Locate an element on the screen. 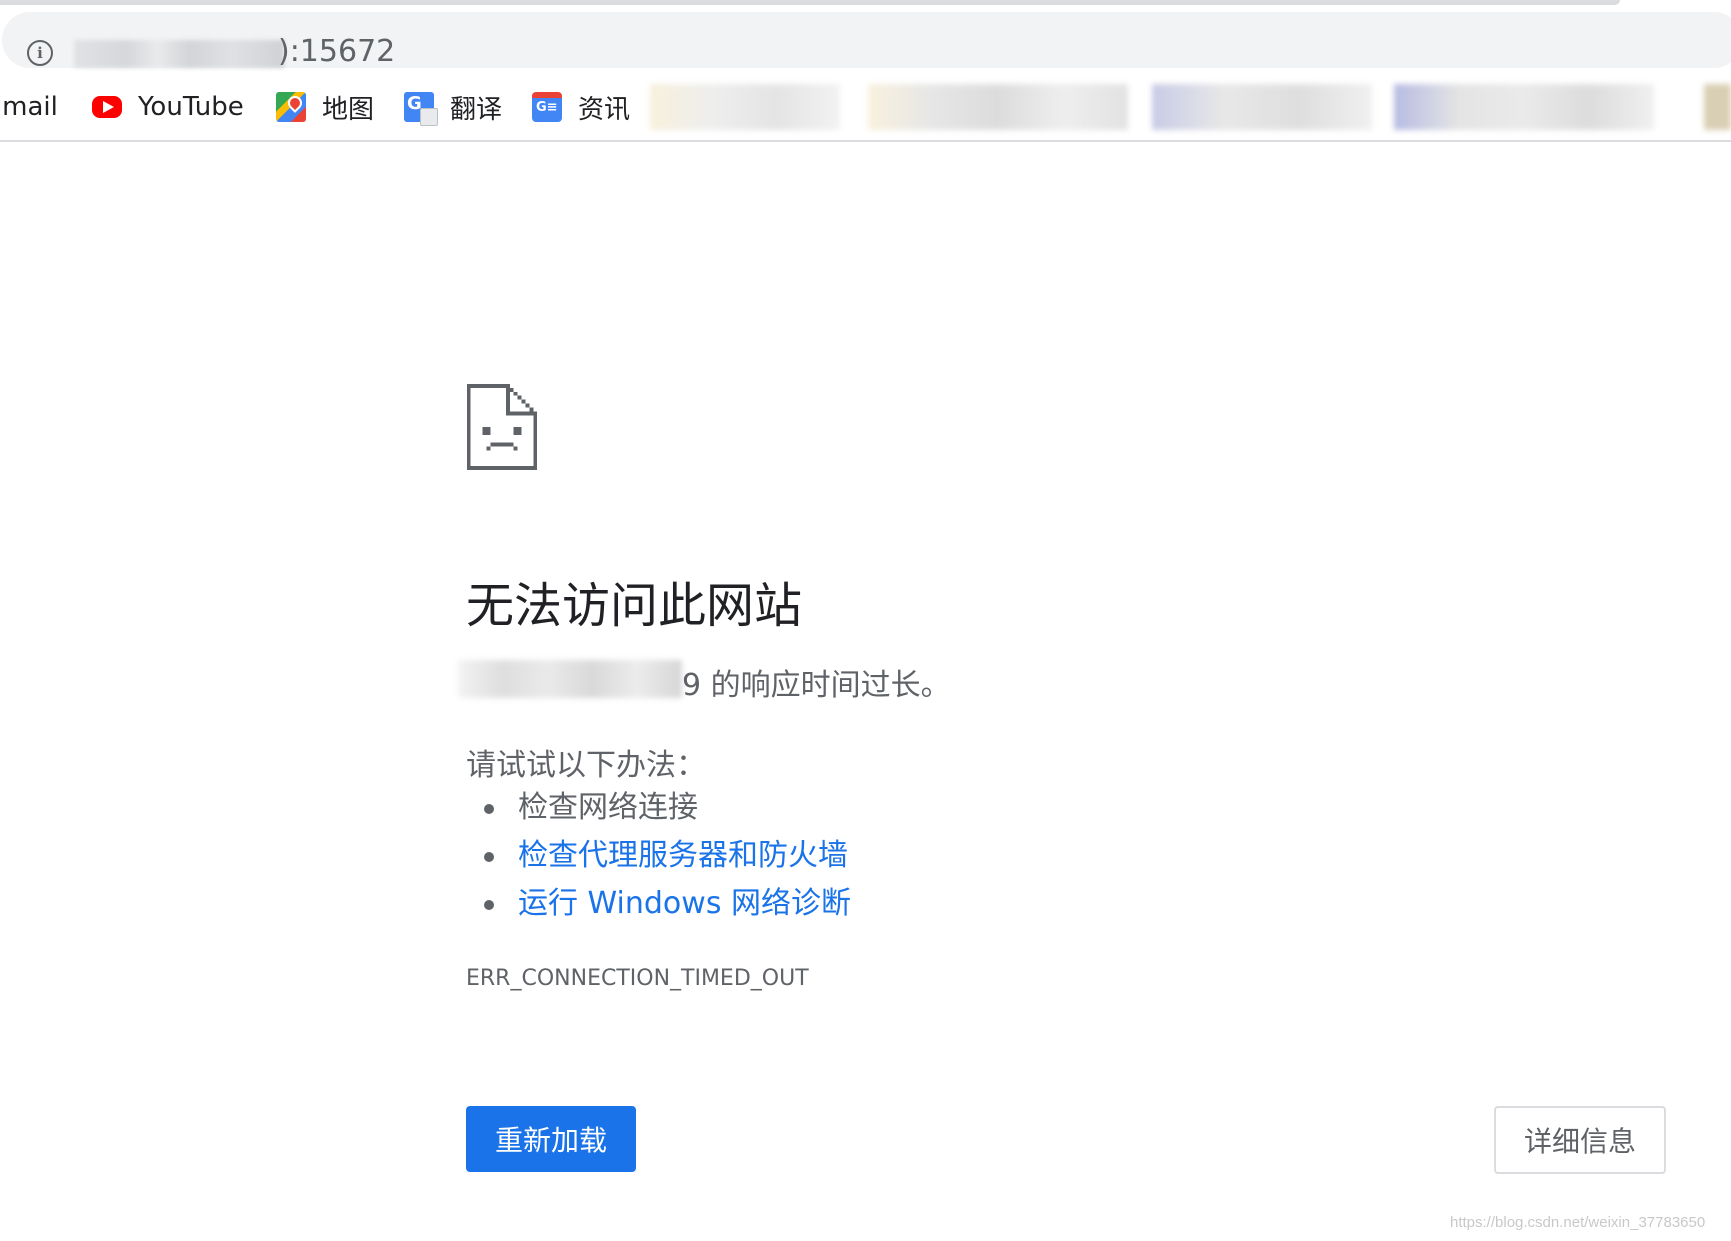 The image size is (1731, 1241). suggestion-run-diagnostics: 运行 Windows 网络诊断 is located at coordinates (667, 904).